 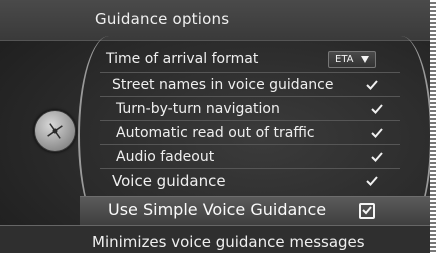 I want to click on rotary-knob, so click(x=55, y=131).